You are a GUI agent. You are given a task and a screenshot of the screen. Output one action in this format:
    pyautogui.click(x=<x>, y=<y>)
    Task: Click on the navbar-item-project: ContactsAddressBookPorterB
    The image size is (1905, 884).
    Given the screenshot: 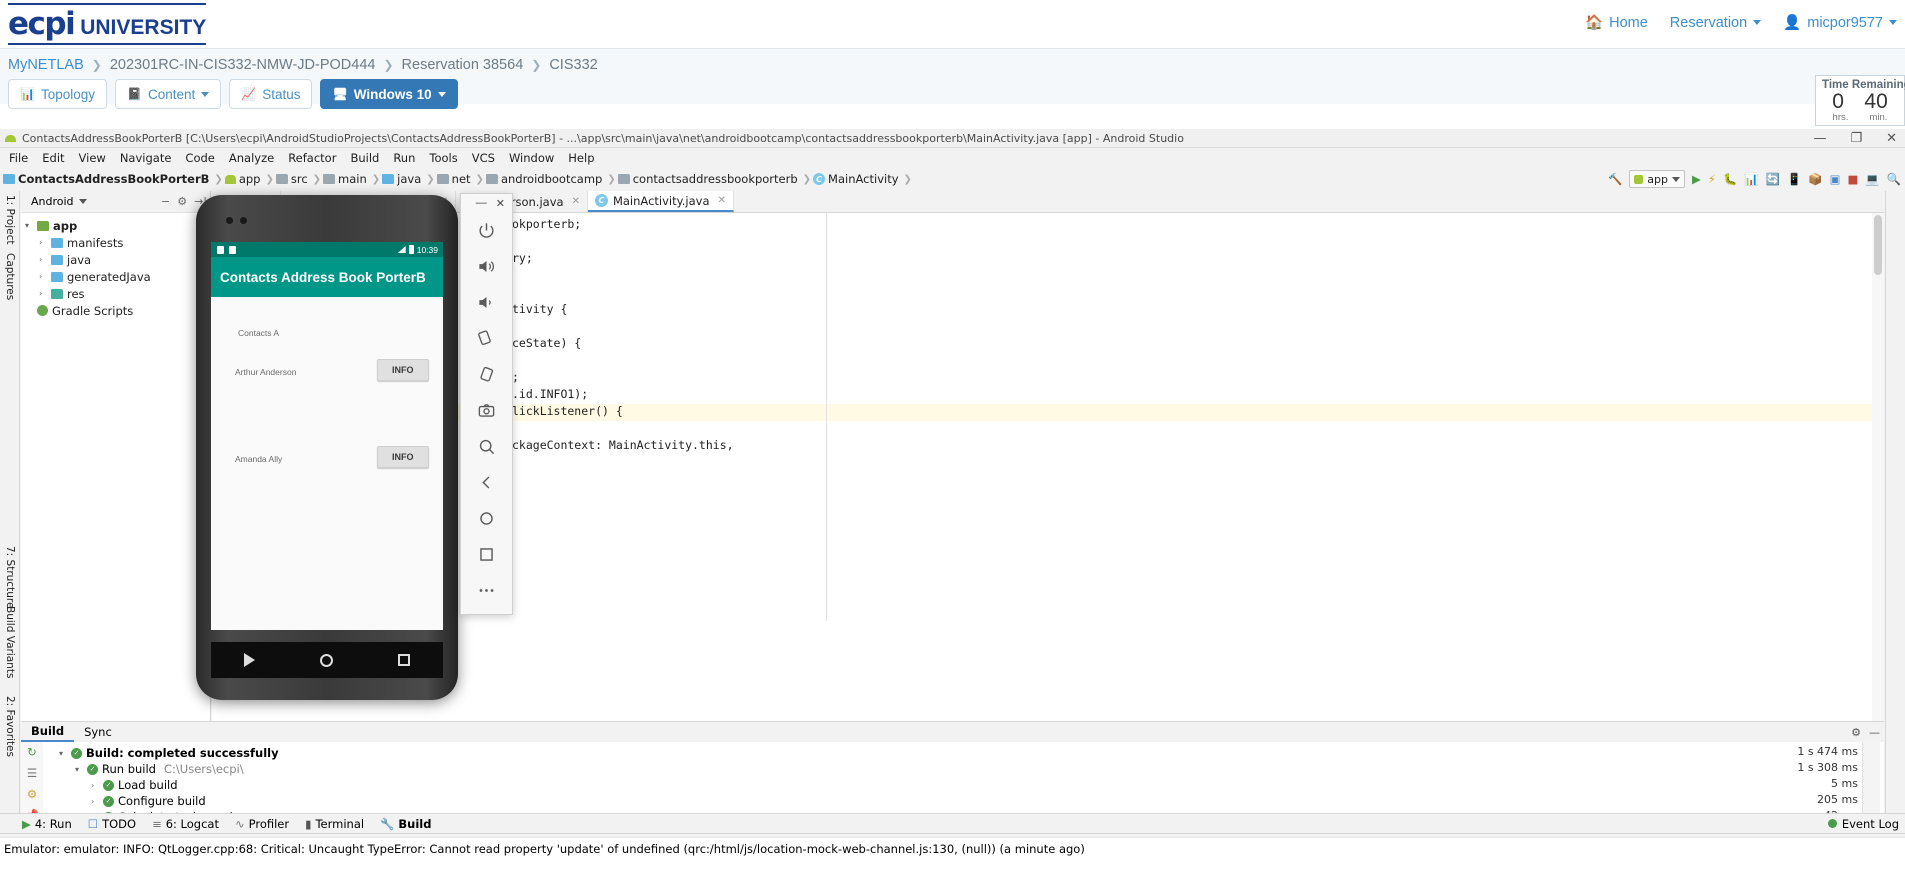 What is the action you would take?
    pyautogui.click(x=106, y=179)
    